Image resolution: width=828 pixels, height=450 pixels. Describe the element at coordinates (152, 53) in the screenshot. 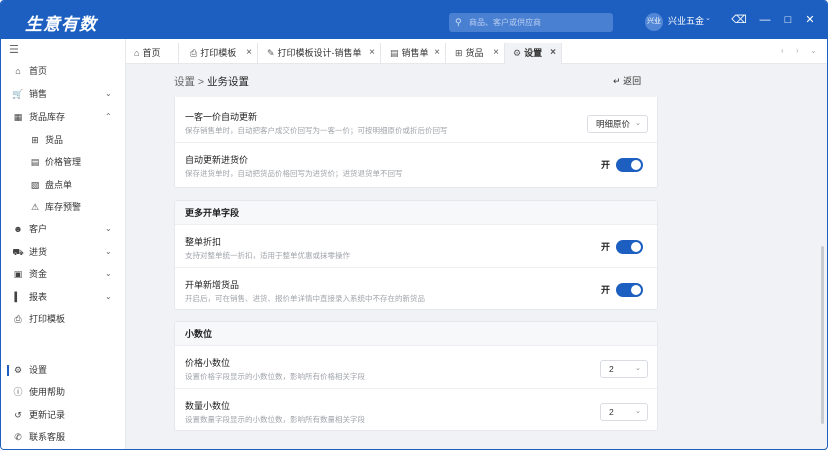

I see `tab-home: ⌂ 首页` at that location.